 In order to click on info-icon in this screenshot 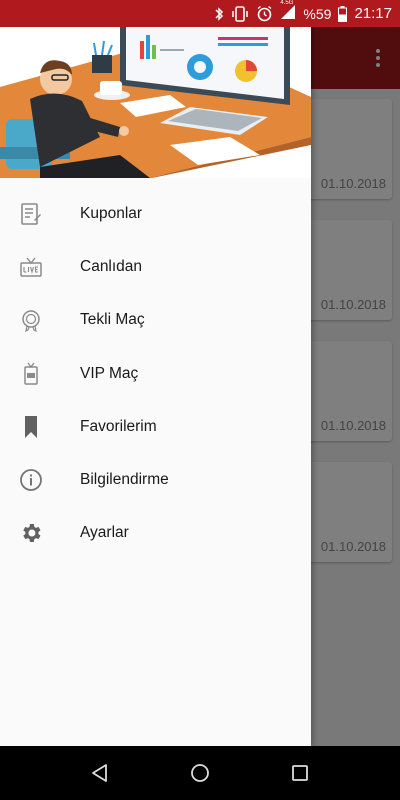, I will do `click(31, 480)`.